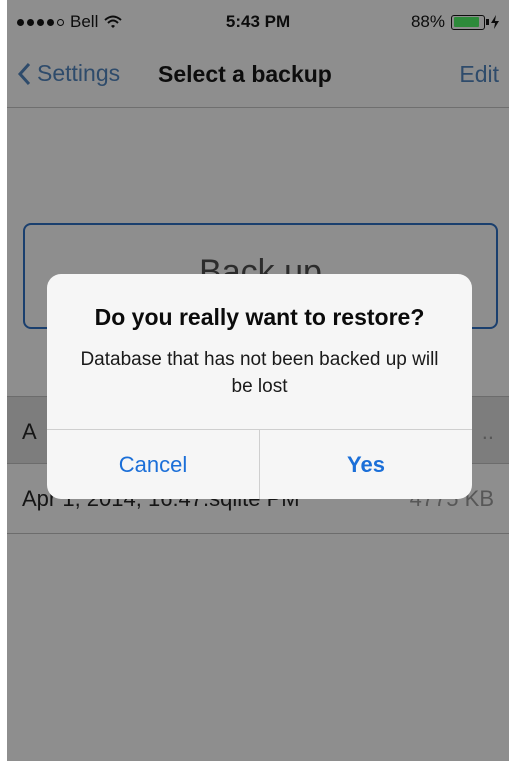 The image size is (509, 761). I want to click on cancel-button: Cancel, so click(153, 464).